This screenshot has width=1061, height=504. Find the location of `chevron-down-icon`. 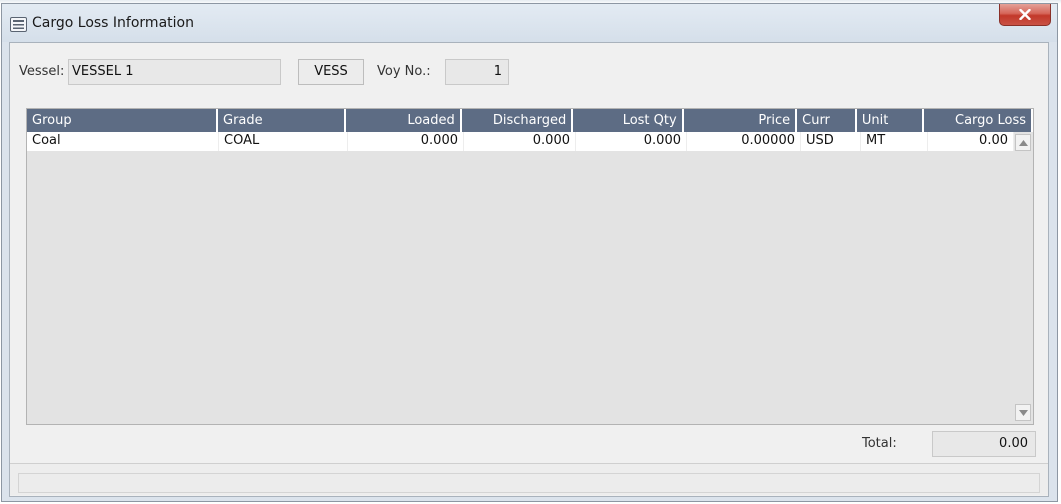

chevron-down-icon is located at coordinates (1023, 412).